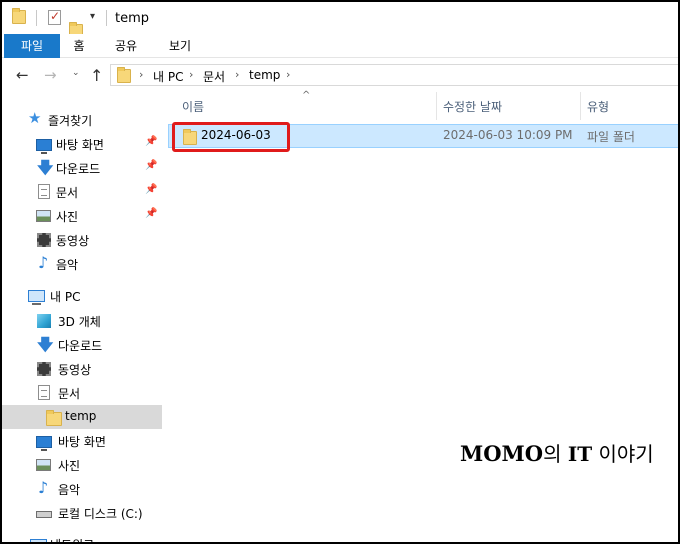  Describe the element at coordinates (623, 454) in the screenshot. I see `watermark-text-suffix: 이야기` at that location.